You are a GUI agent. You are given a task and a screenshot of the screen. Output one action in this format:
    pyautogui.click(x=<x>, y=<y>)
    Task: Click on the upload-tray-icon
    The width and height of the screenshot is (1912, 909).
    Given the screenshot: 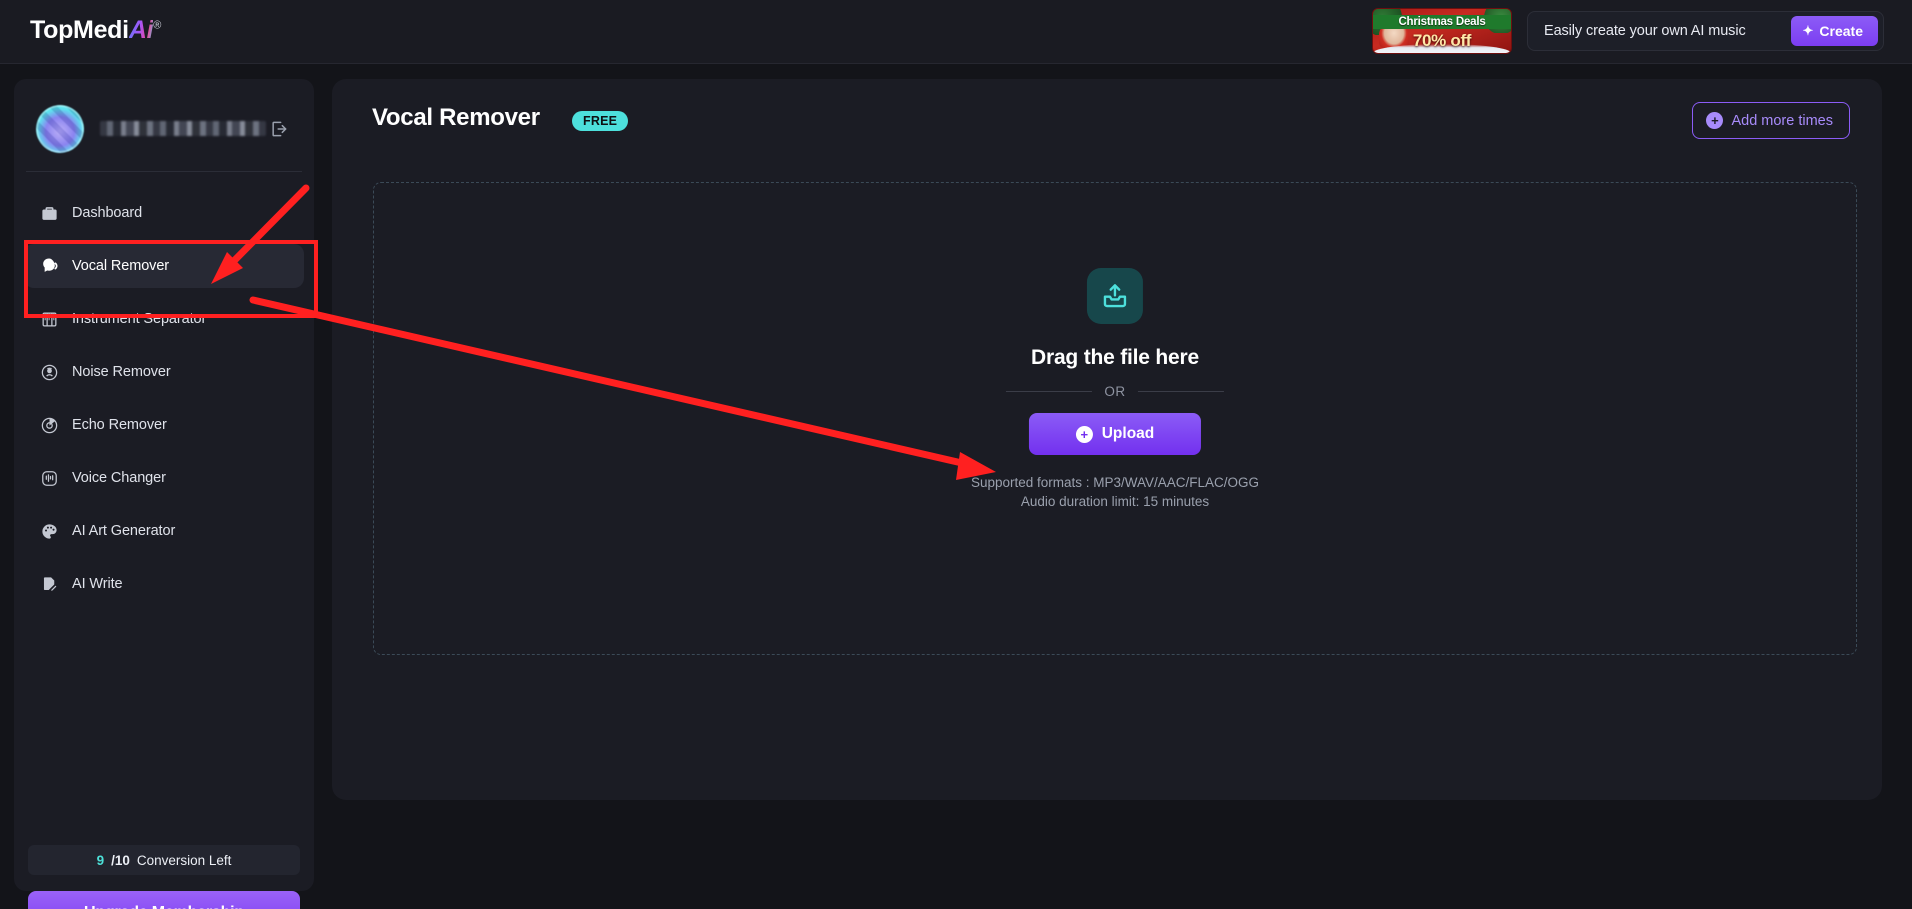 What is the action you would take?
    pyautogui.click(x=1115, y=296)
    